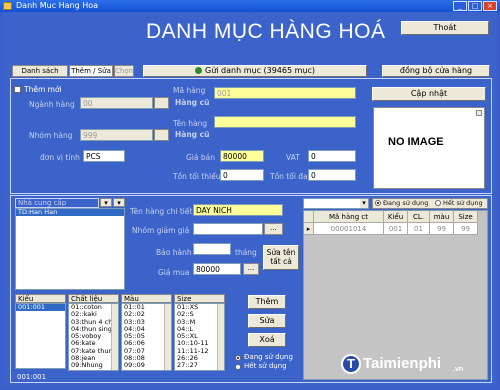  I want to click on category-input: 00, so click(116, 103).